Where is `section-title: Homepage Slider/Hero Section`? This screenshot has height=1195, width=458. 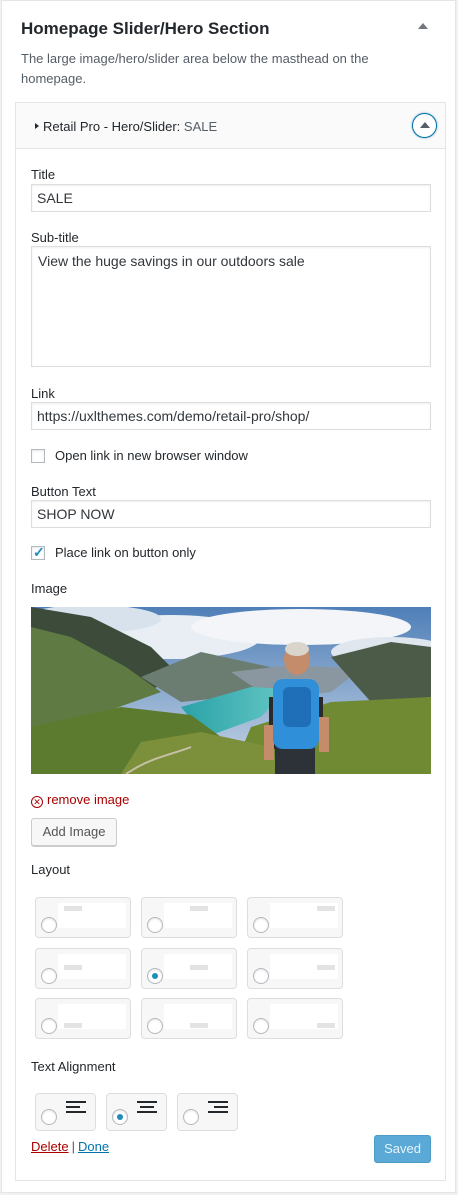
section-title: Homepage Slider/Hero Section is located at coordinates (145, 28).